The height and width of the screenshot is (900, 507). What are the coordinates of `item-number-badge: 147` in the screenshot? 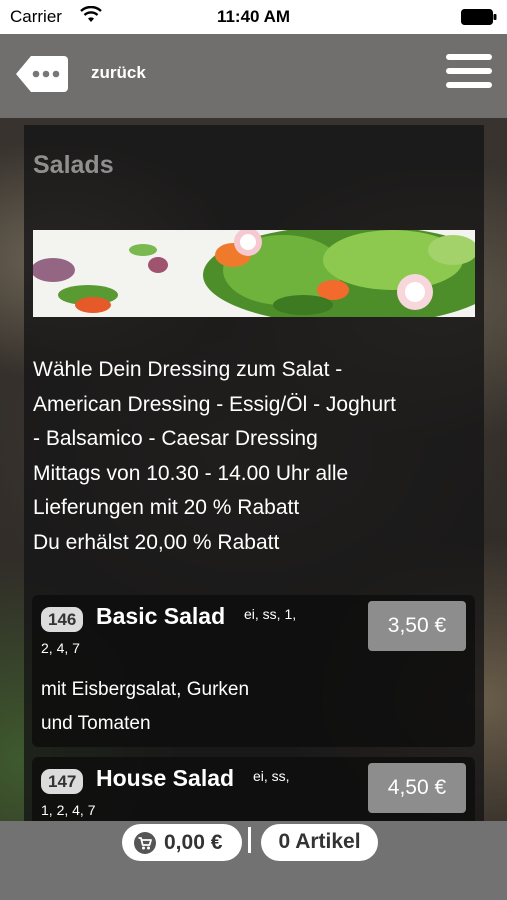 It's located at (62, 781).